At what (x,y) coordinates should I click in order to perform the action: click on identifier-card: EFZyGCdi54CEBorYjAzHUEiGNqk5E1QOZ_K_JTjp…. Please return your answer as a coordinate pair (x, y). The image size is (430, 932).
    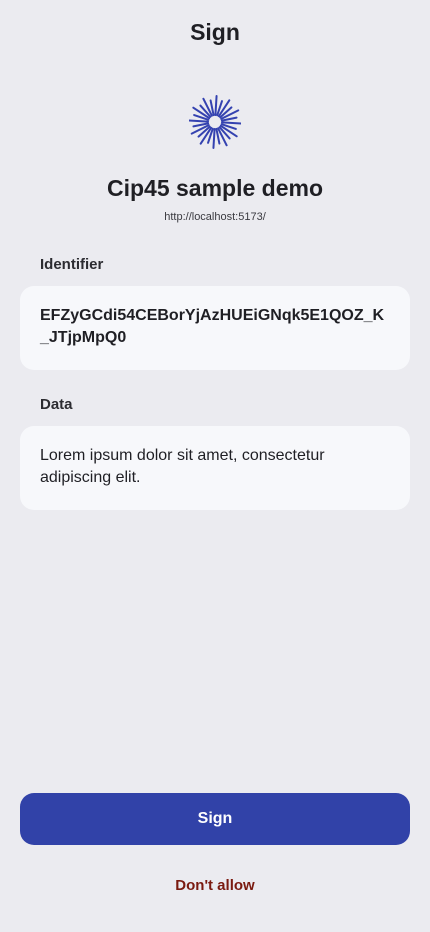
    Looking at the image, I should click on (215, 328).